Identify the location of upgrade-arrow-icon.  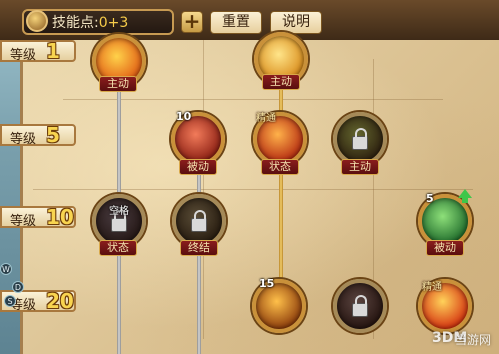
(465, 196).